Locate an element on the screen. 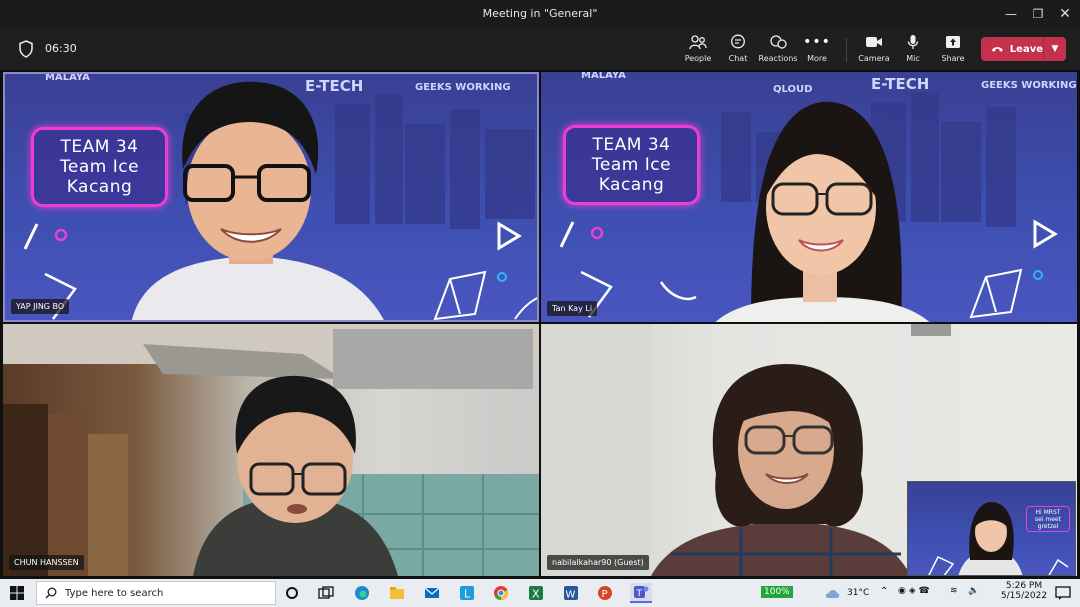 Image resolution: width=1080 pixels, height=607 pixels. self-view-video: Hi MRST sei meet gretzel is located at coordinates (991, 528).